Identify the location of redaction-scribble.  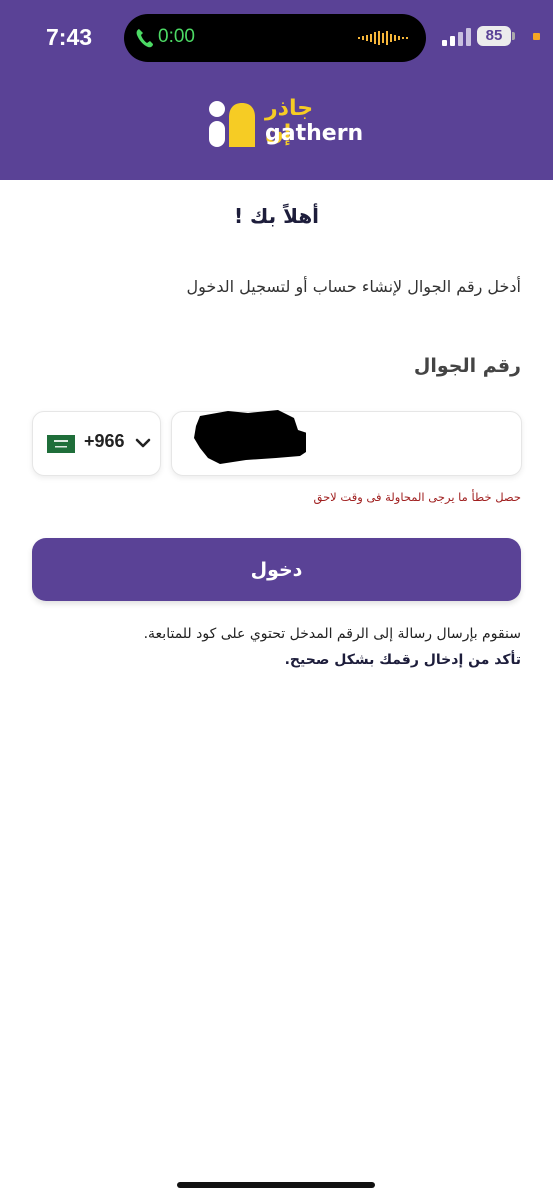
(250, 437).